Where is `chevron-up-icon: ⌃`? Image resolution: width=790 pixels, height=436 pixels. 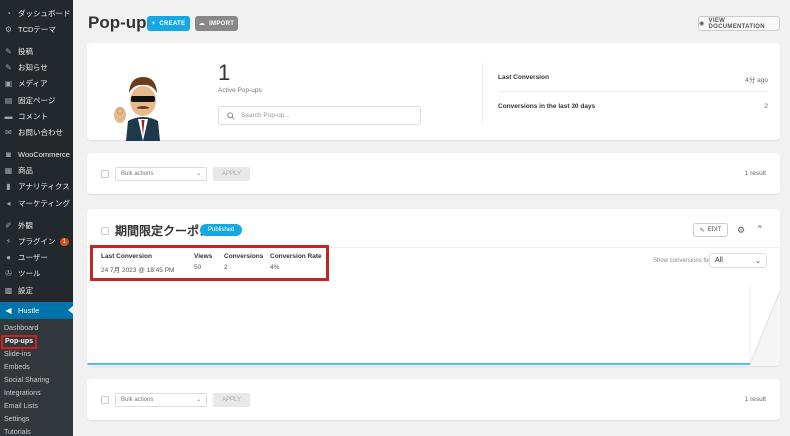
chevron-up-icon: ⌃ is located at coordinates (760, 229).